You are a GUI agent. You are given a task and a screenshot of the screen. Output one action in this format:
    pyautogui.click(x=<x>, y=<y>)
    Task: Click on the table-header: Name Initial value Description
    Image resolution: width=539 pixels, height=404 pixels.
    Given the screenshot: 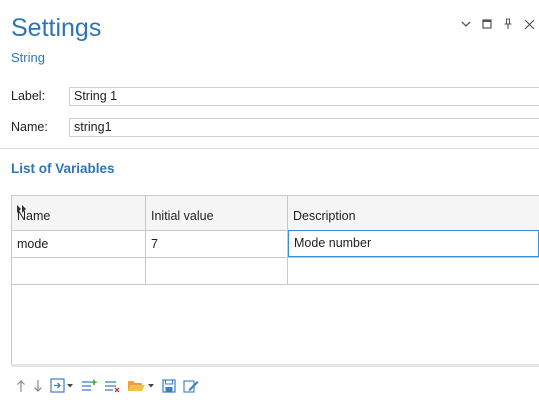 What is the action you would take?
    pyautogui.click(x=275, y=213)
    